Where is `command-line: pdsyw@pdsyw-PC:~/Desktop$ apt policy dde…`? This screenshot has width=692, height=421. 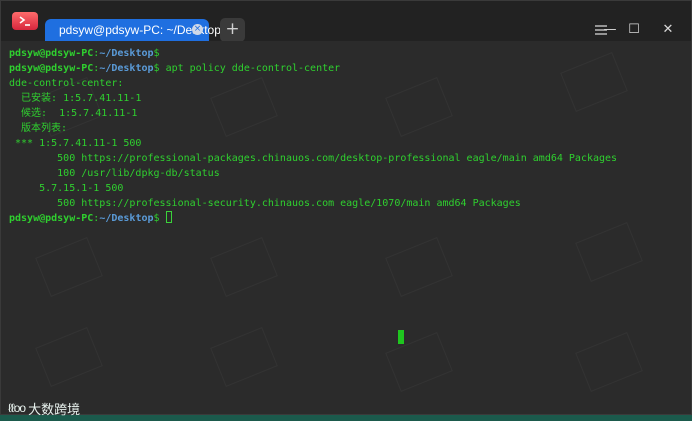
command-line: pdsyw@pdsyw-PC:~/Desktop$ apt policy dde… is located at coordinates (350, 68).